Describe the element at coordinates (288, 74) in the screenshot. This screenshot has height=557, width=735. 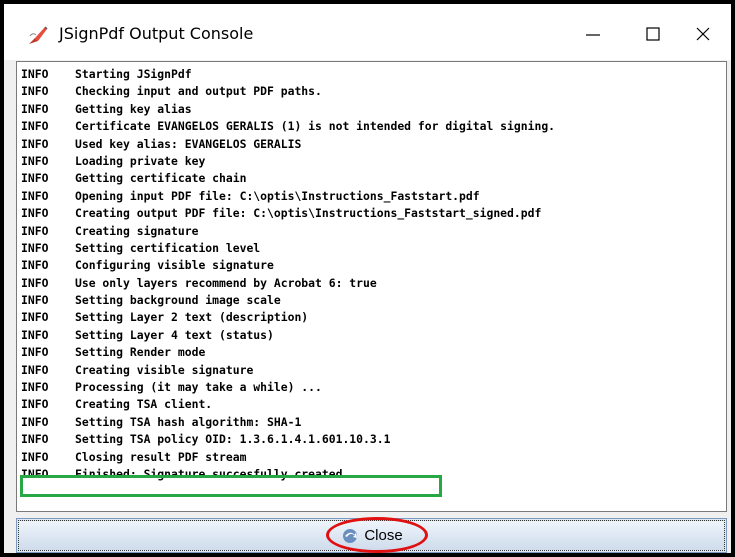
I see `console-line: INFO Starting JSignPdf` at that location.